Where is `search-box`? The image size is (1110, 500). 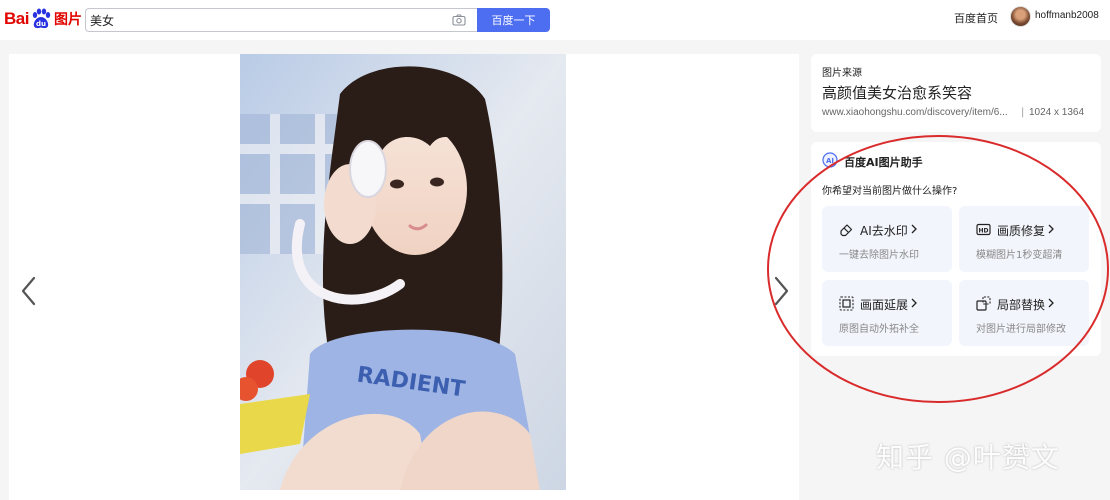
search-box is located at coordinates (281, 20).